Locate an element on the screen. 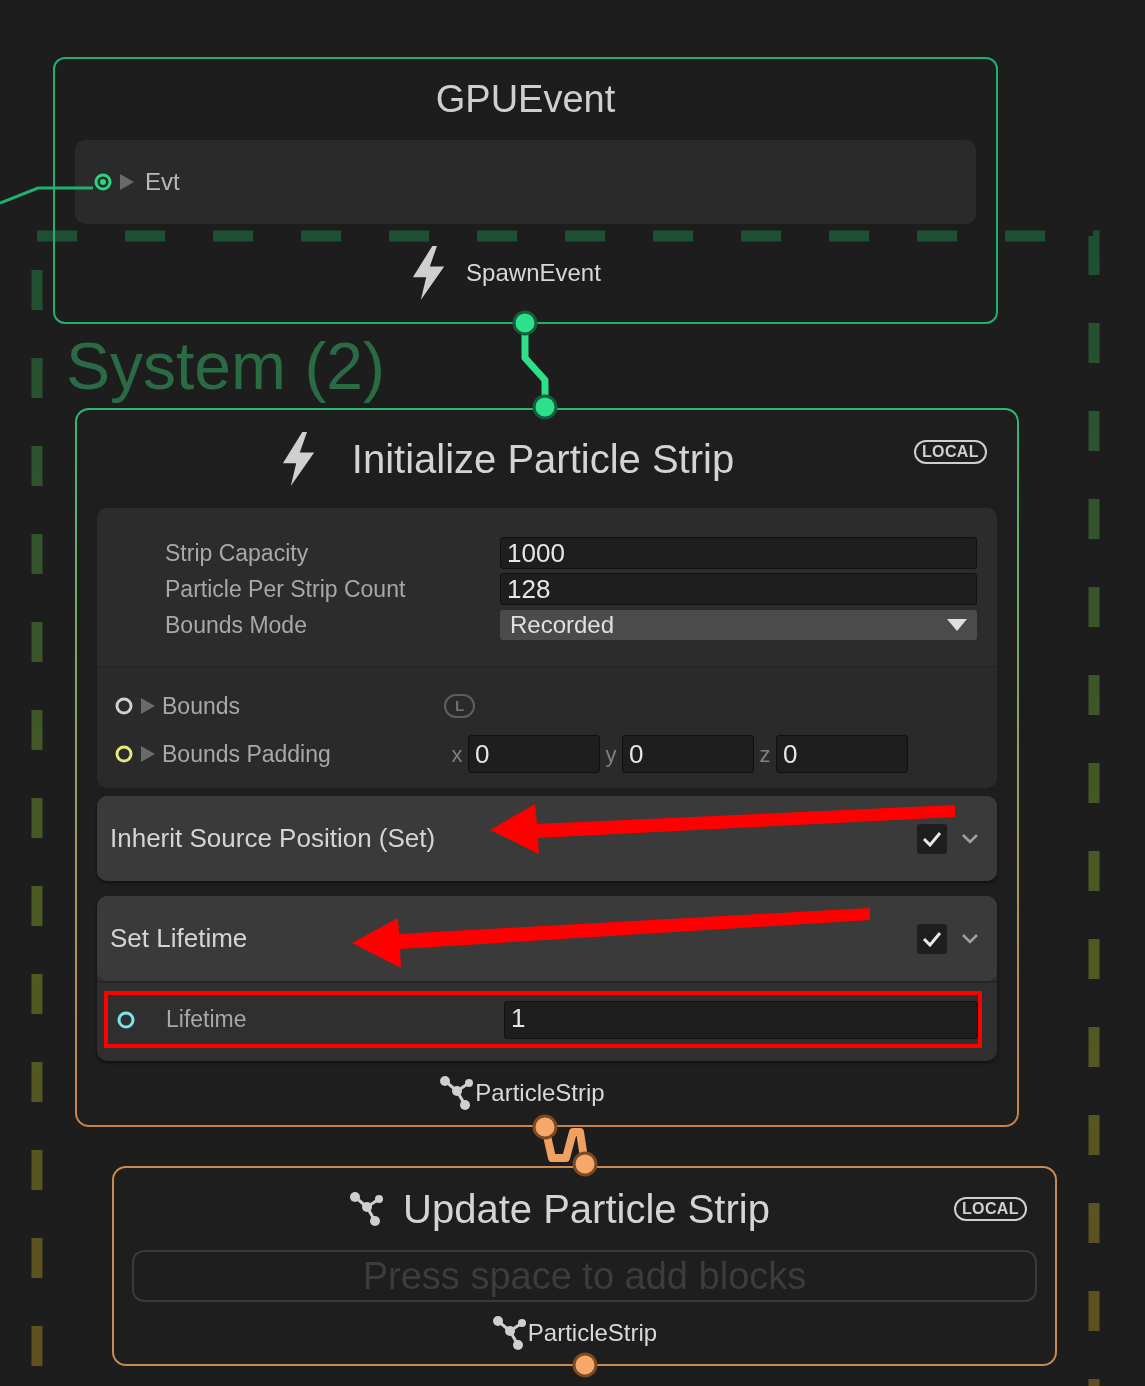 This screenshot has width=1145, height=1386. field-label: Particle Per Strip Count is located at coordinates (285, 589).